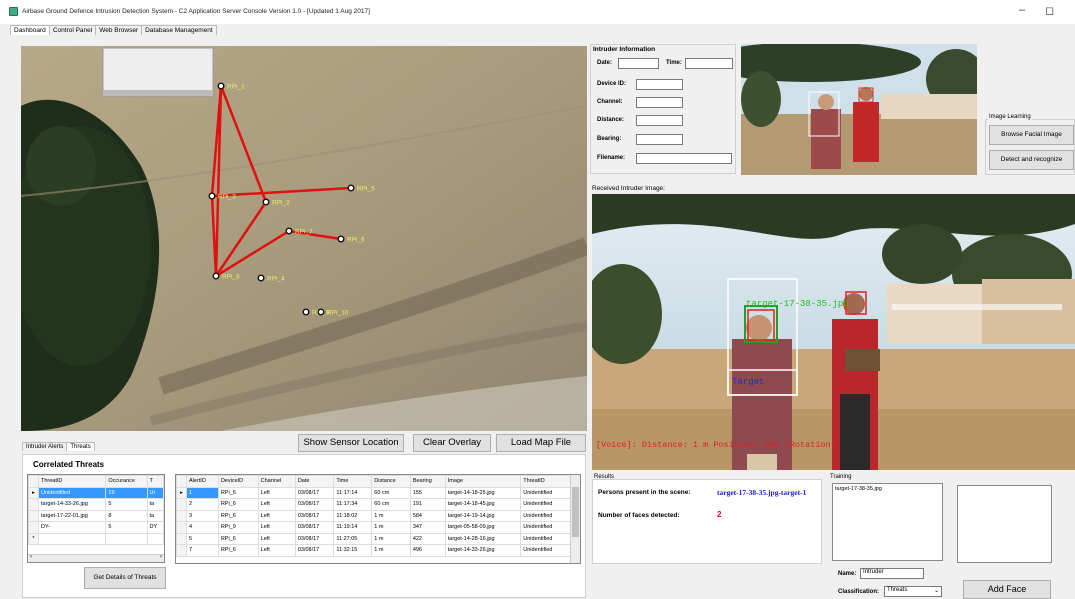  I want to click on table-cell: target-05-58-09.jpg, so click(483, 527).